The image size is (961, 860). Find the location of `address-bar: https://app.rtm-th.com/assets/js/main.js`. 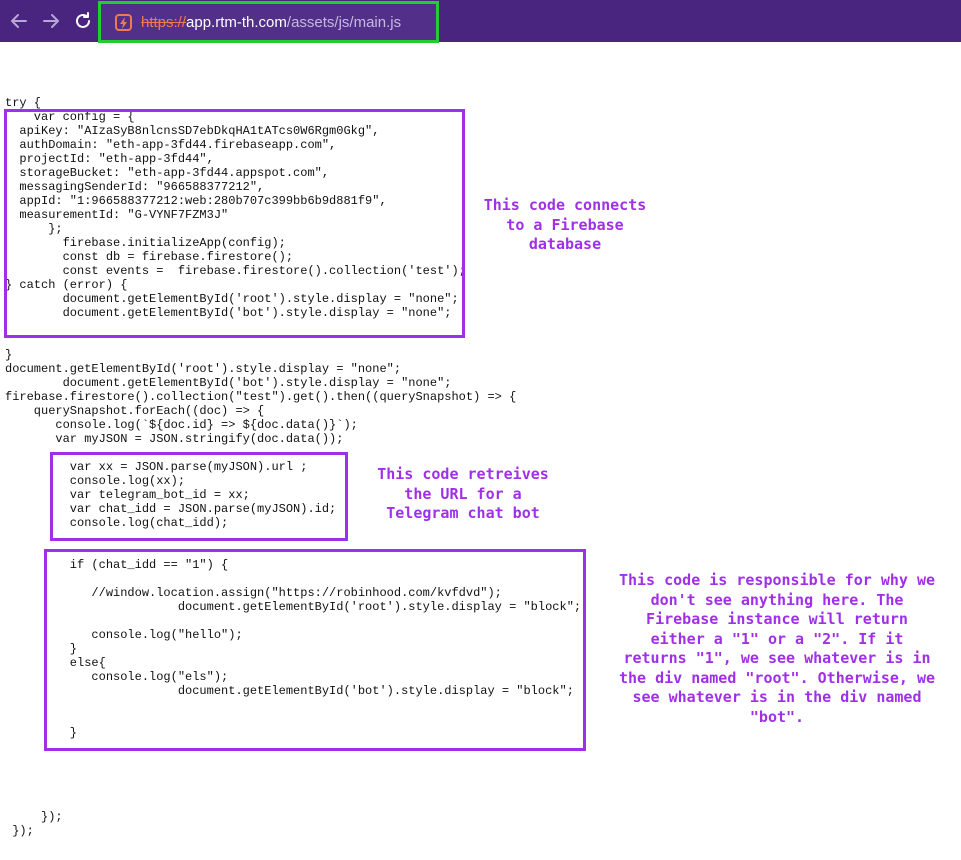

address-bar: https://app.rtm-th.com/assets/js/main.js is located at coordinates (268, 22).